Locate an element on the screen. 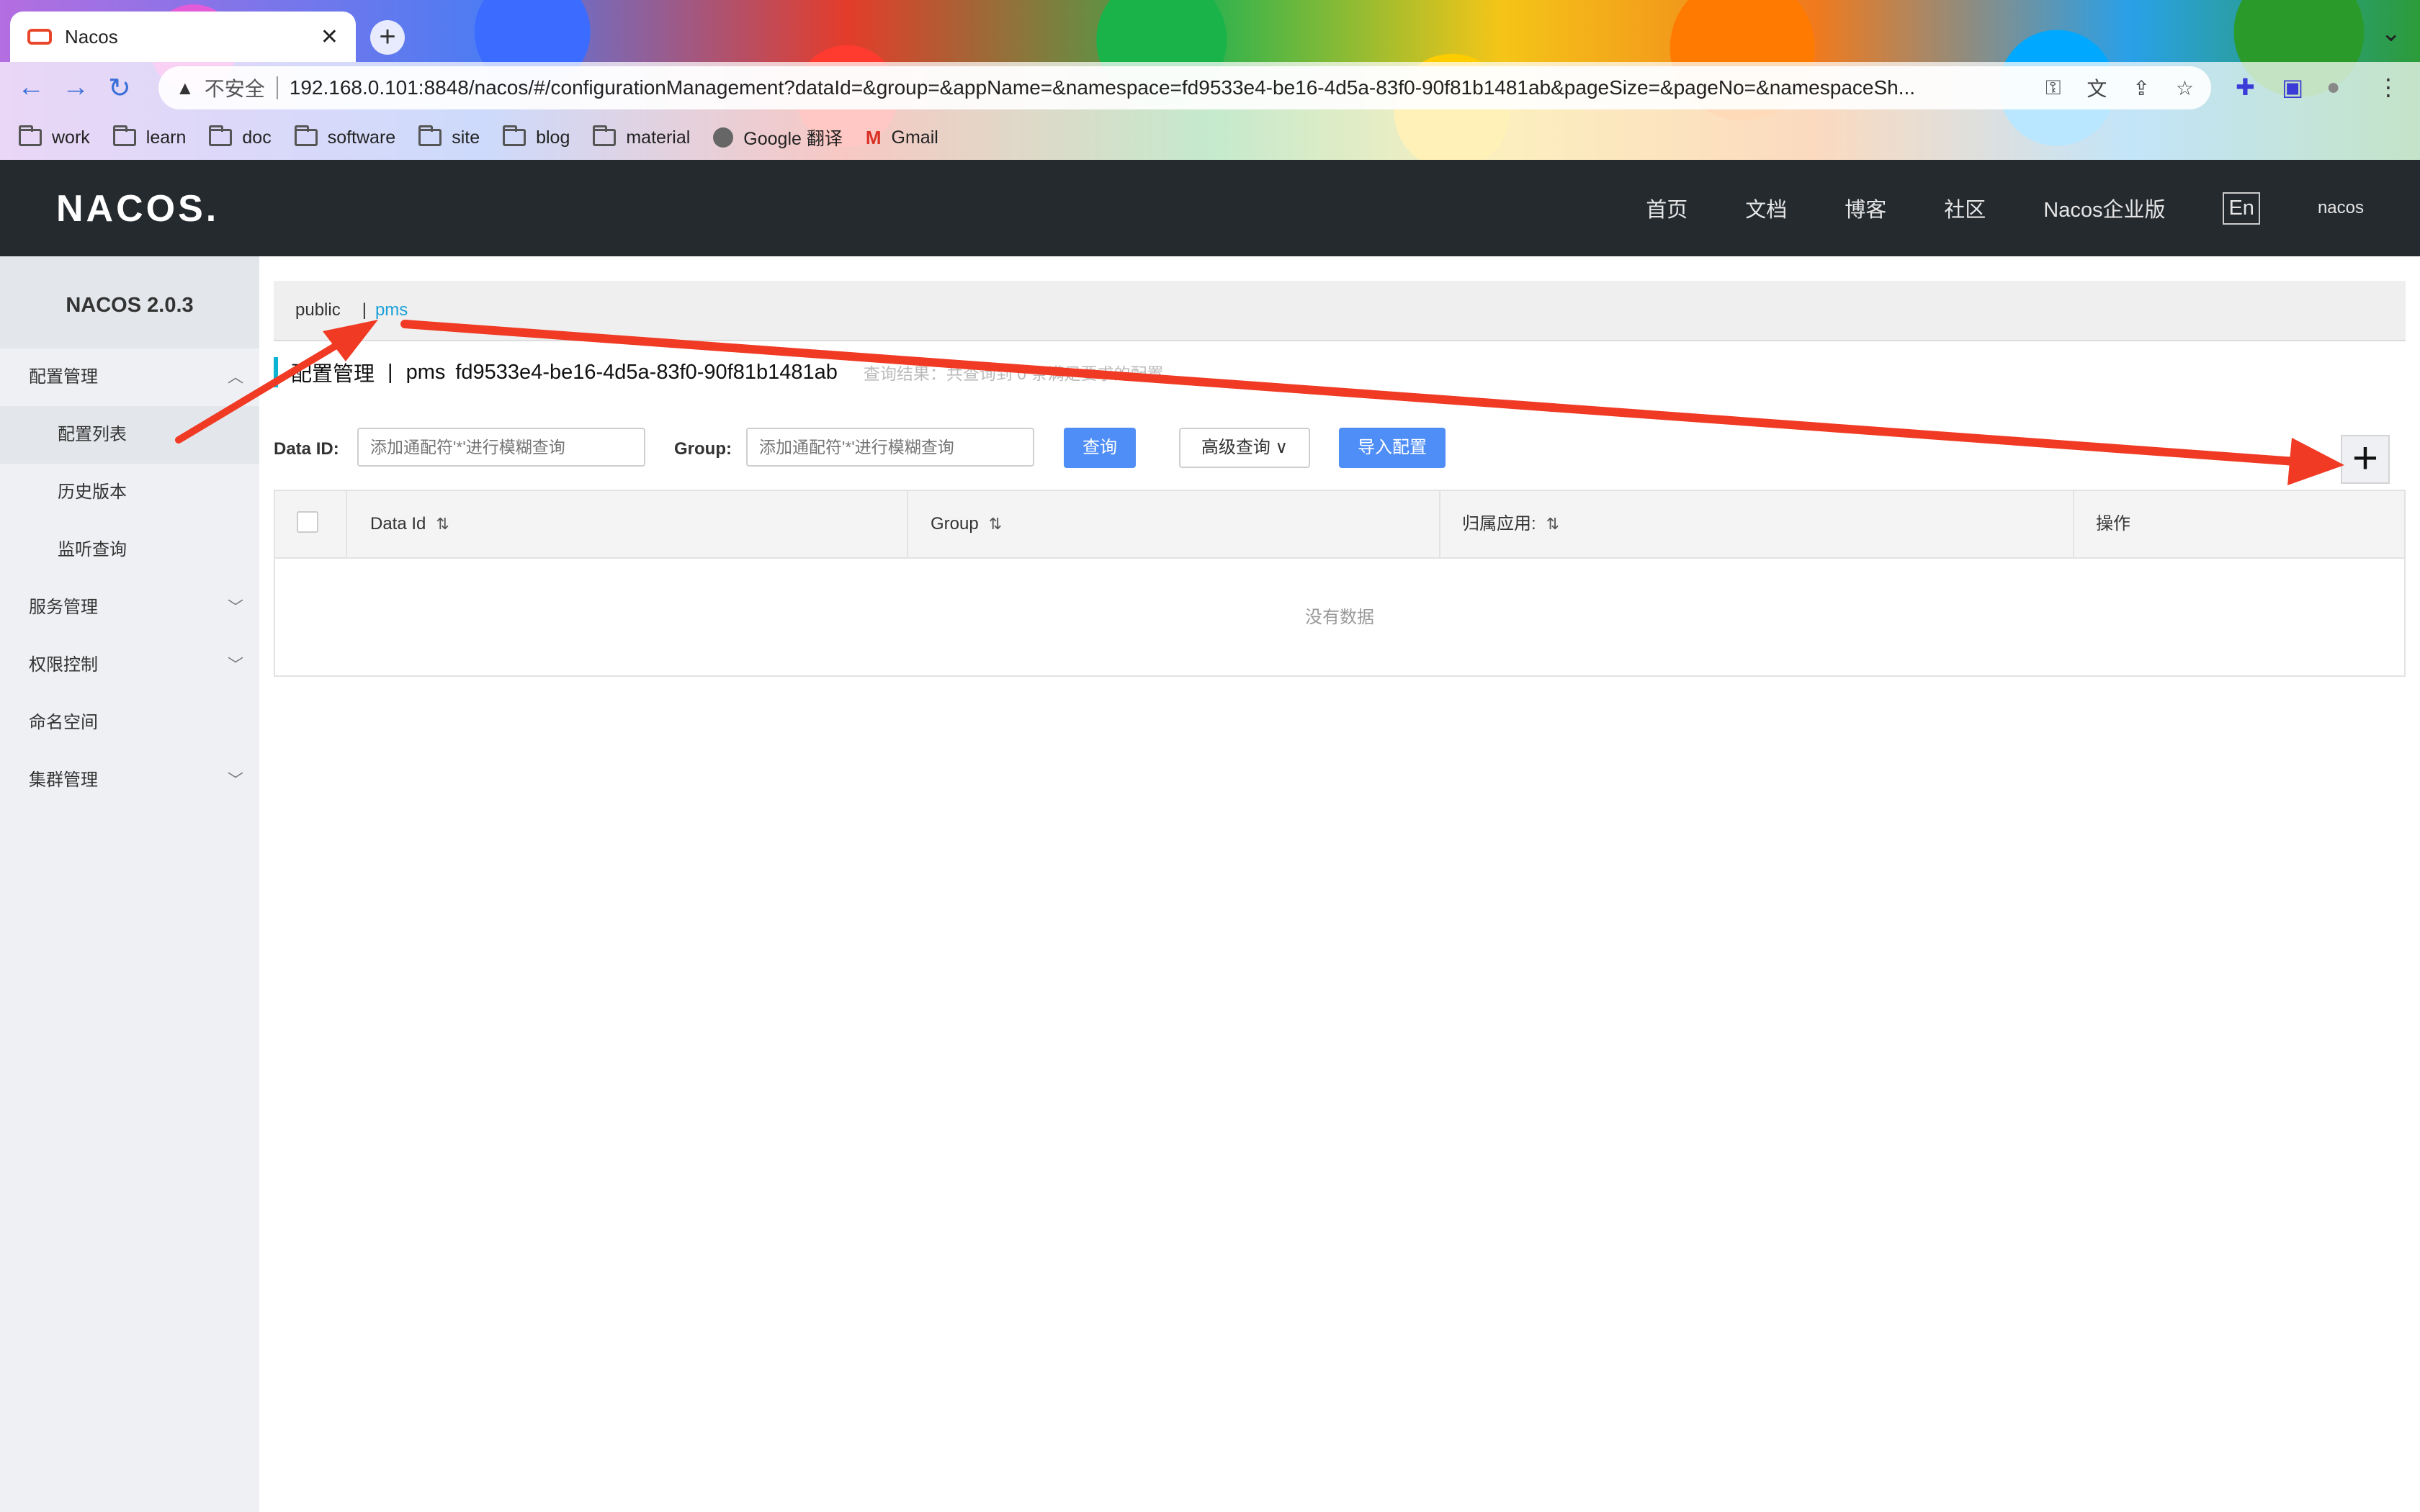  nacos-logo: NACOS. is located at coordinates (137, 208).